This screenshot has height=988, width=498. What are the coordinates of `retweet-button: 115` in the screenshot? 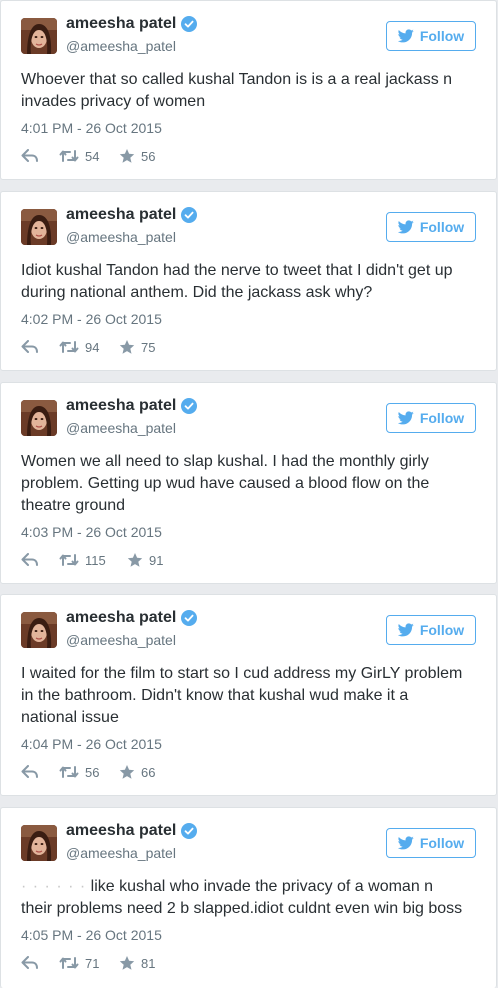 It's located at (93, 560).